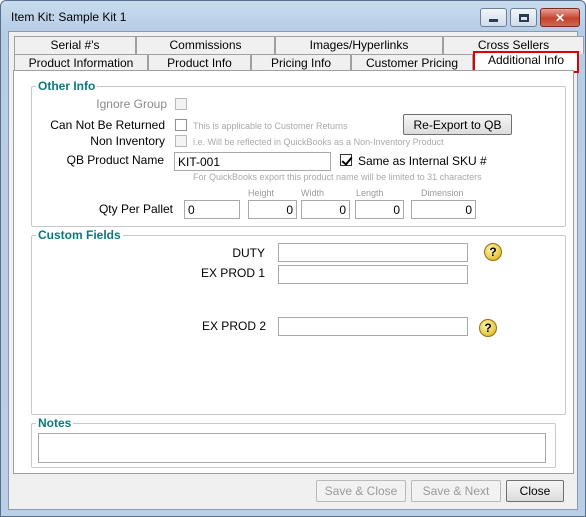 The height and width of the screenshot is (517, 586). Describe the element at coordinates (212, 209) in the screenshot. I see `qty-per-pallet-input` at that location.